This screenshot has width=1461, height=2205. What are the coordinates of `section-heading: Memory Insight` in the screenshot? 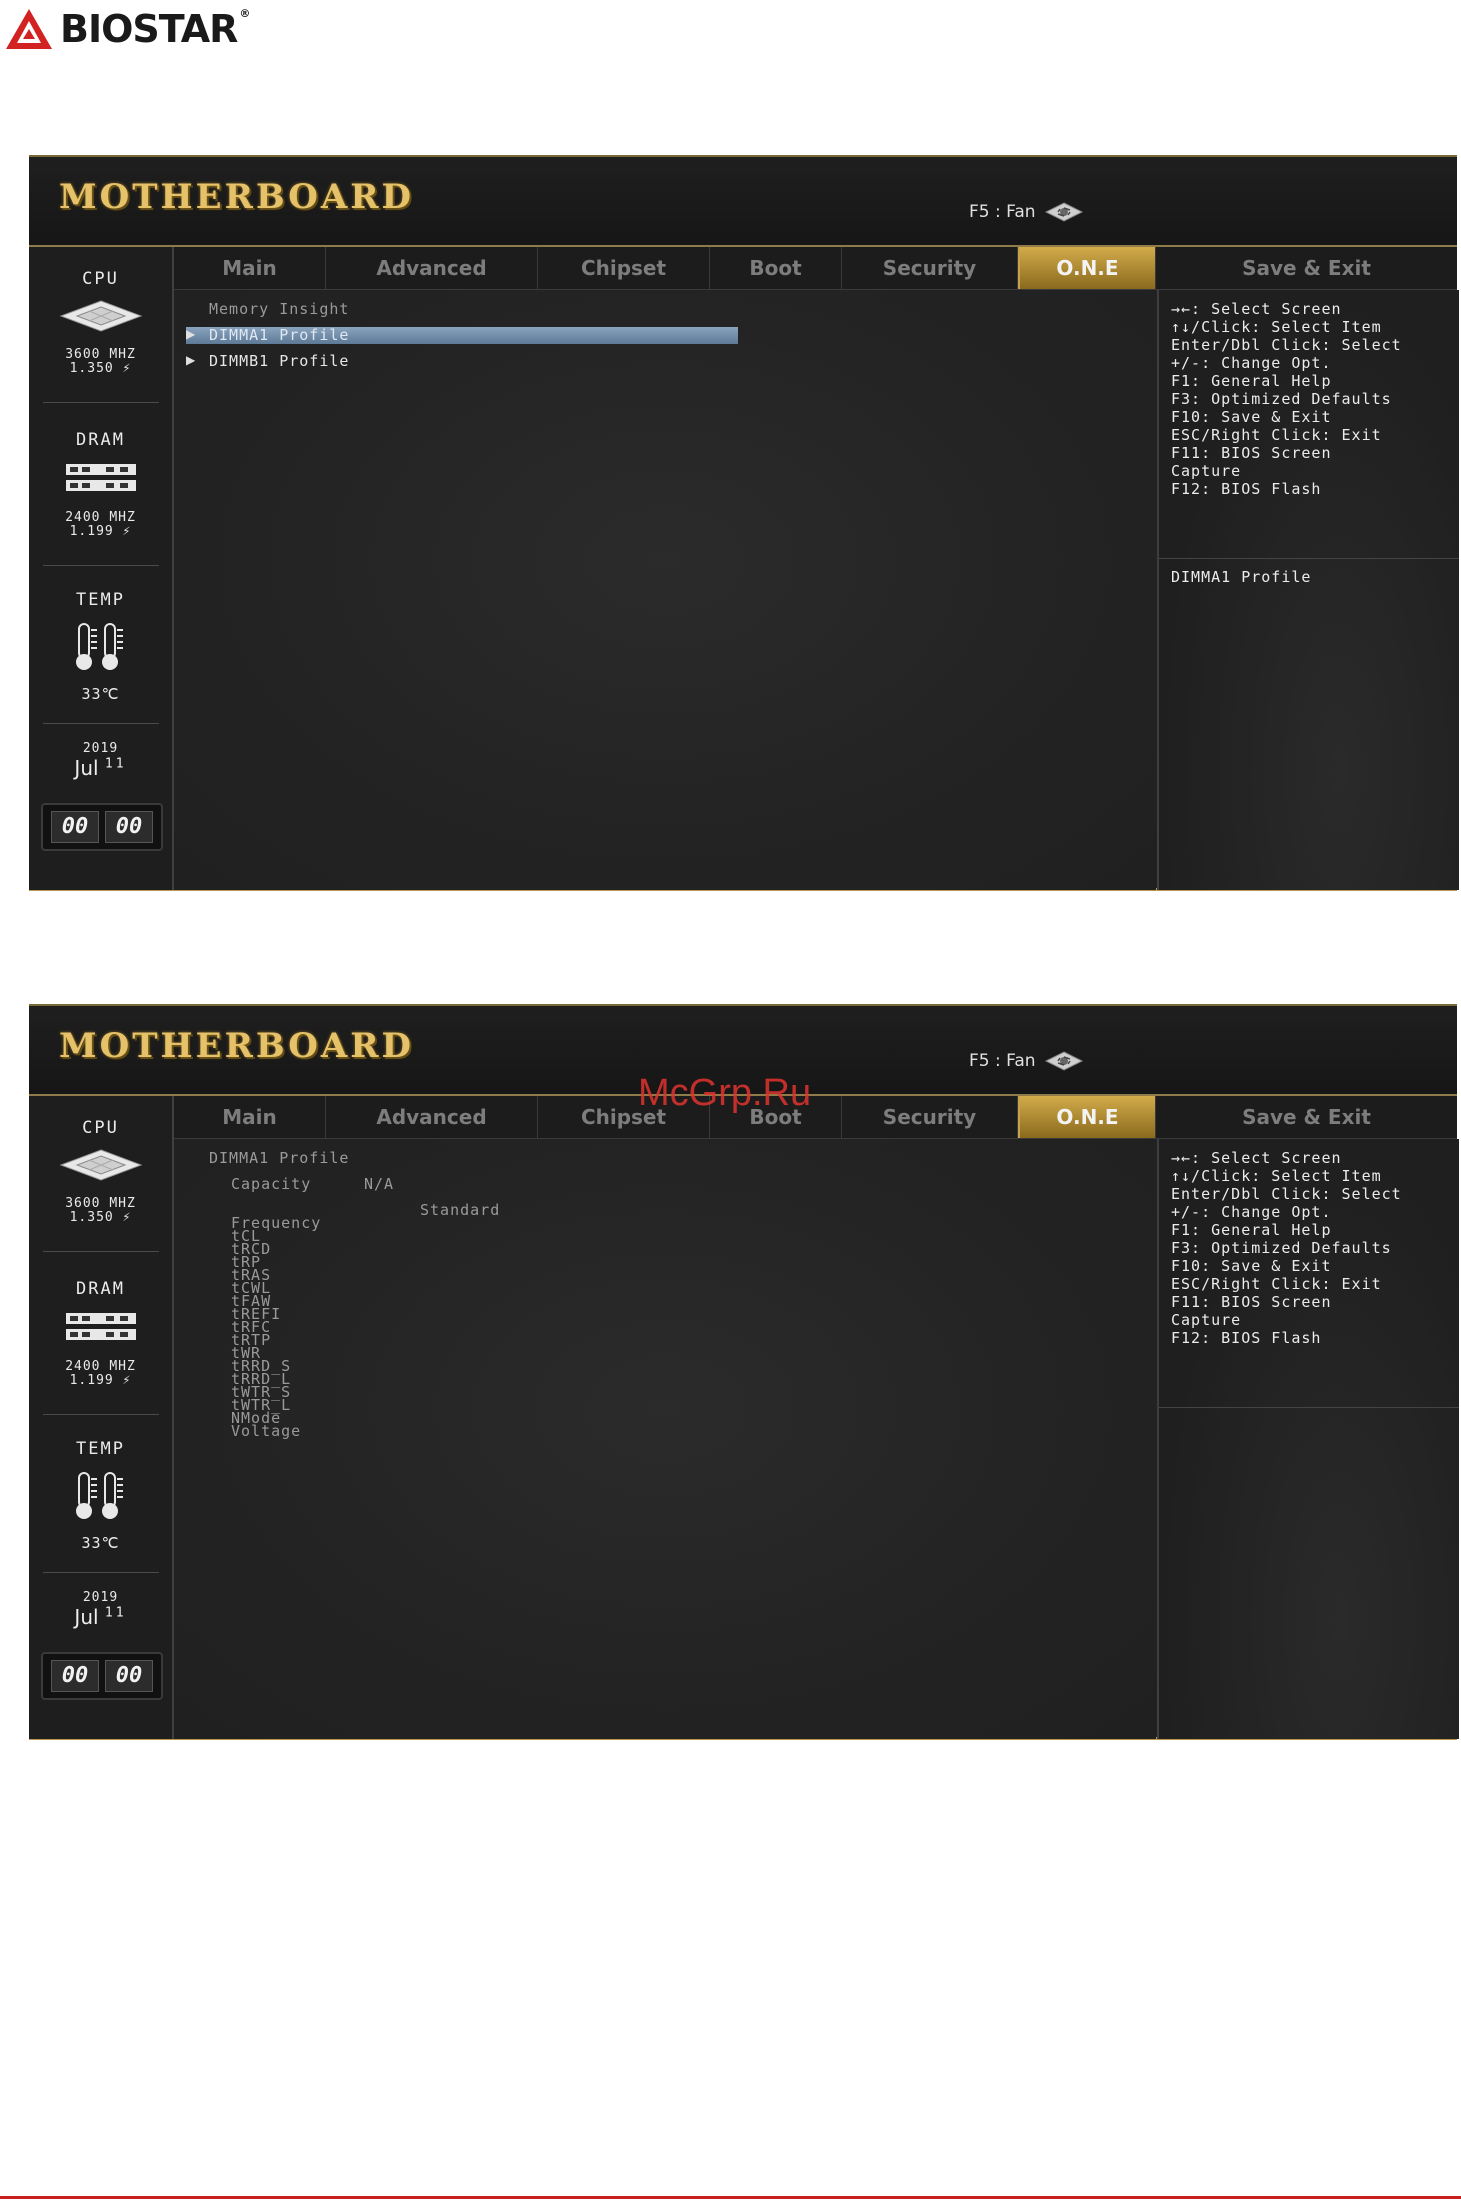 It's located at (279, 309).